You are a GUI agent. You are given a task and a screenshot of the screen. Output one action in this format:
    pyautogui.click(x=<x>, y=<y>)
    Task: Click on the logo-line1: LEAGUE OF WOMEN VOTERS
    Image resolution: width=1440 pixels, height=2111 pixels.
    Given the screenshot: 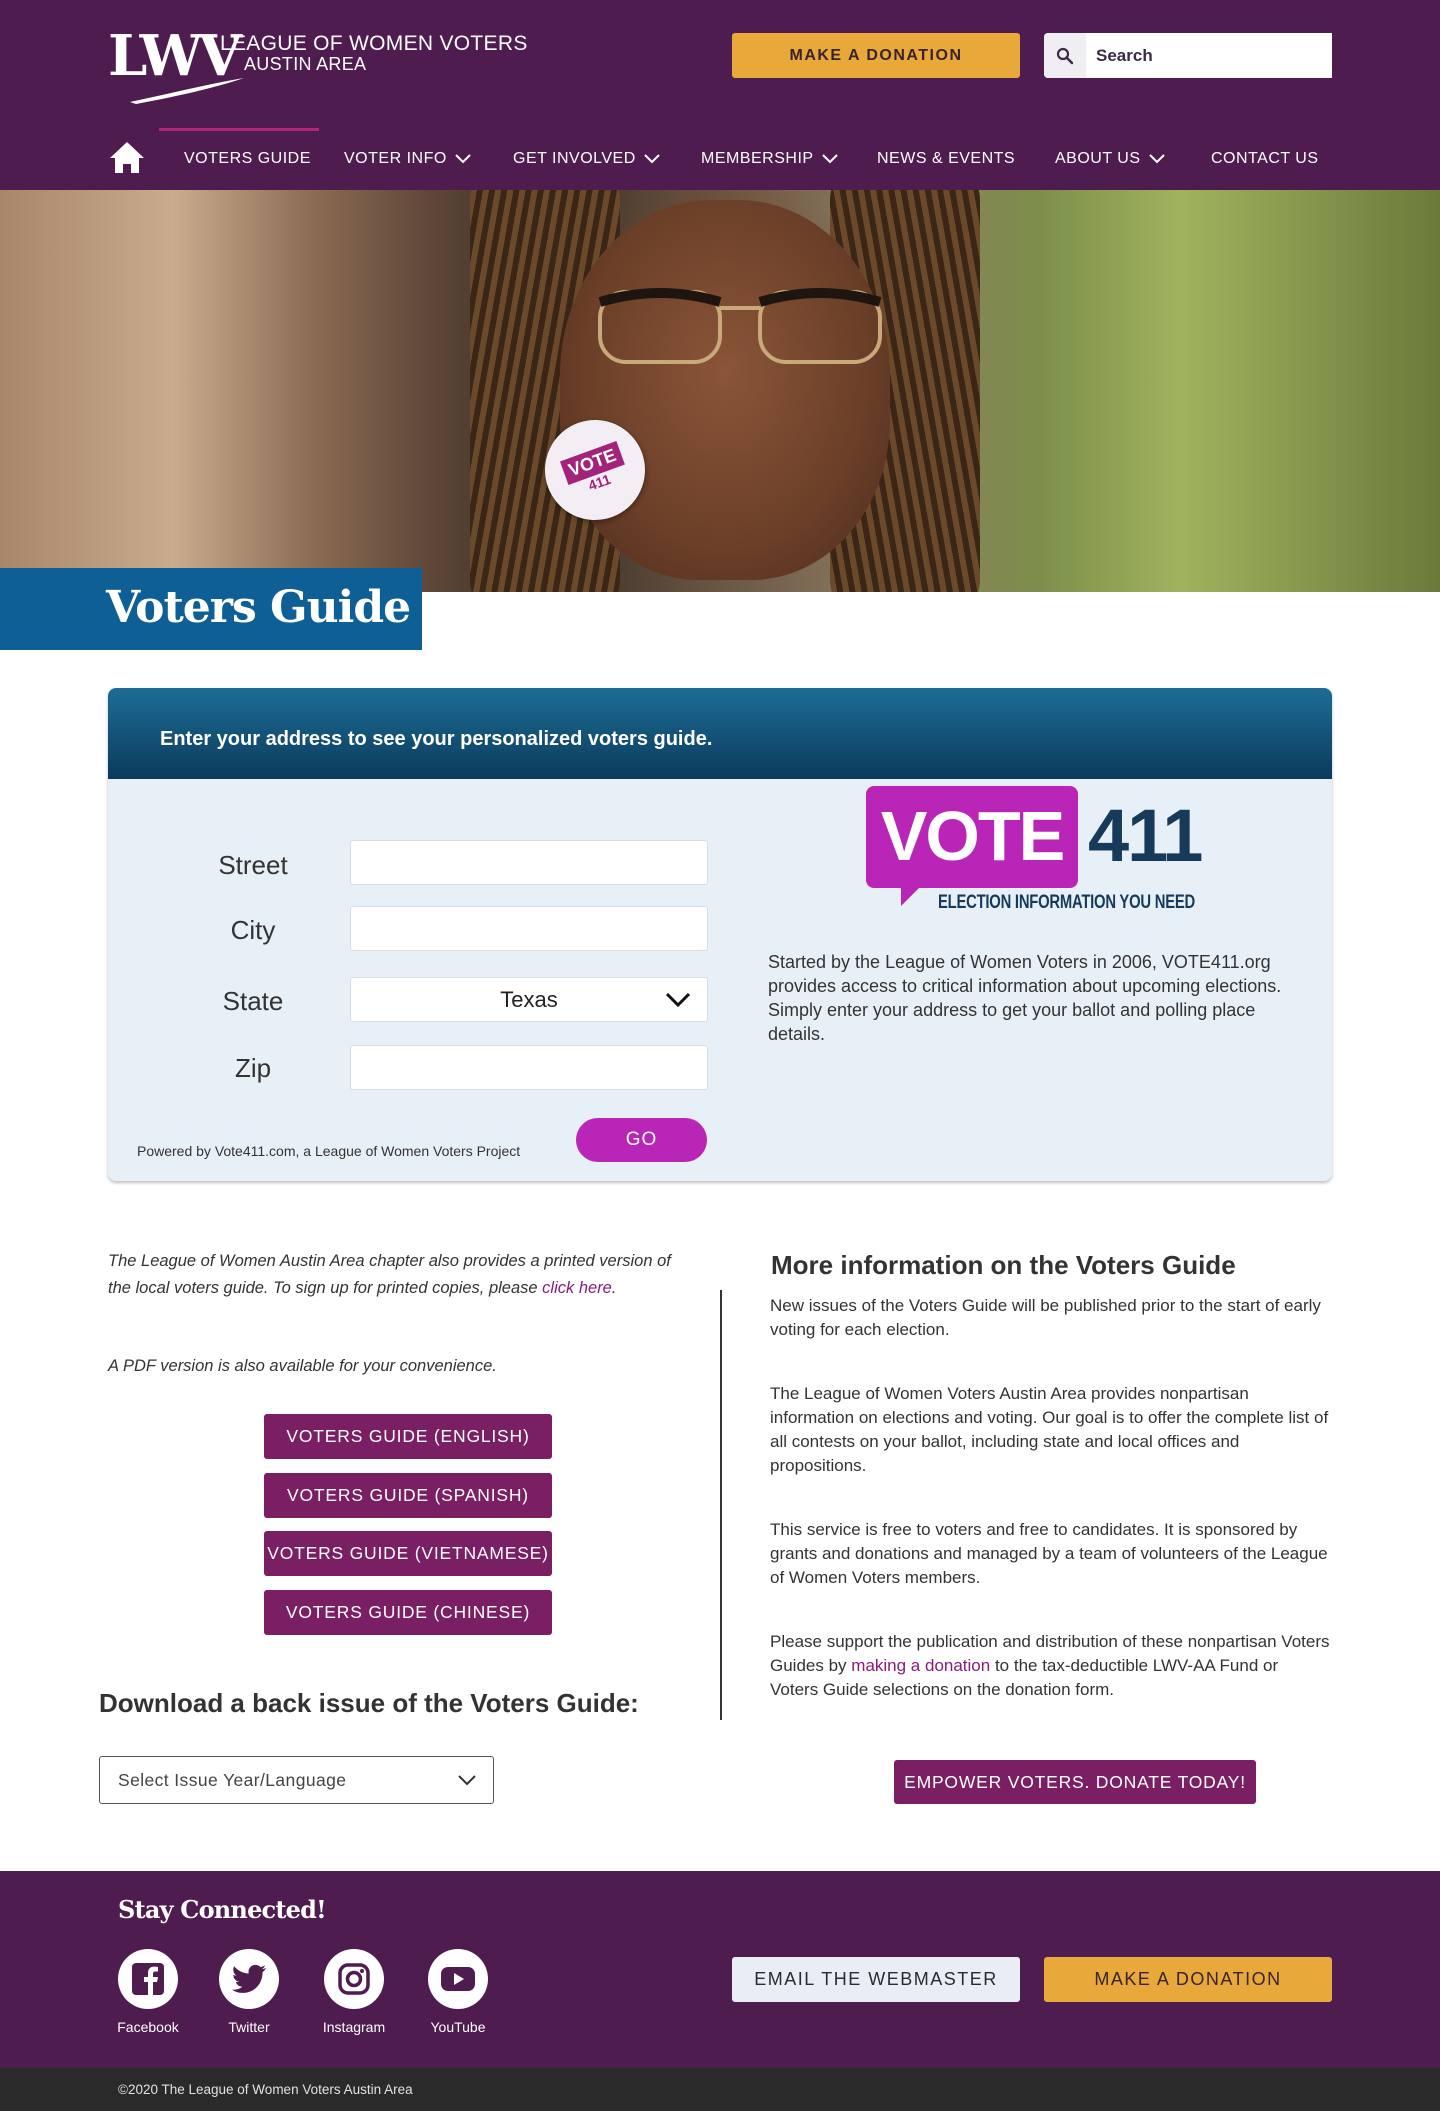 What is the action you would take?
    pyautogui.click(x=374, y=43)
    